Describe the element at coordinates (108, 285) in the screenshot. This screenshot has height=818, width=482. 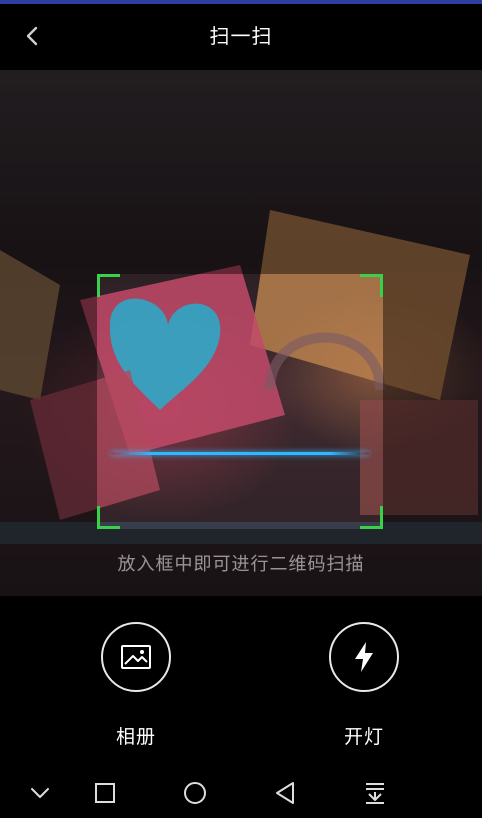
I see `frame-corner-top-left` at that location.